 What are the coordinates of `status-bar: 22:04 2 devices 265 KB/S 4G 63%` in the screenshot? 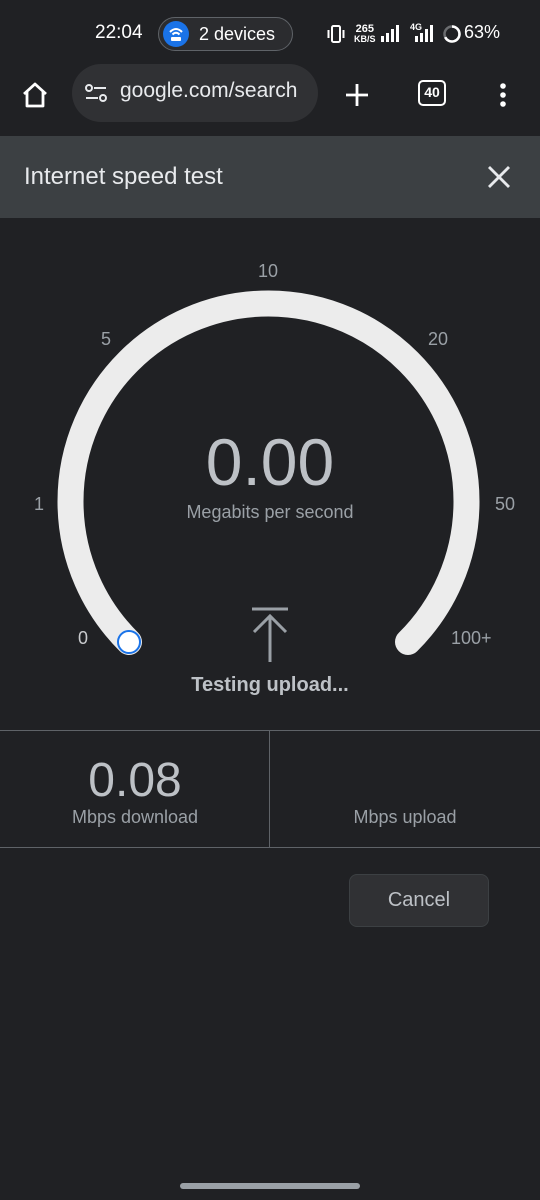 It's located at (270, 34).